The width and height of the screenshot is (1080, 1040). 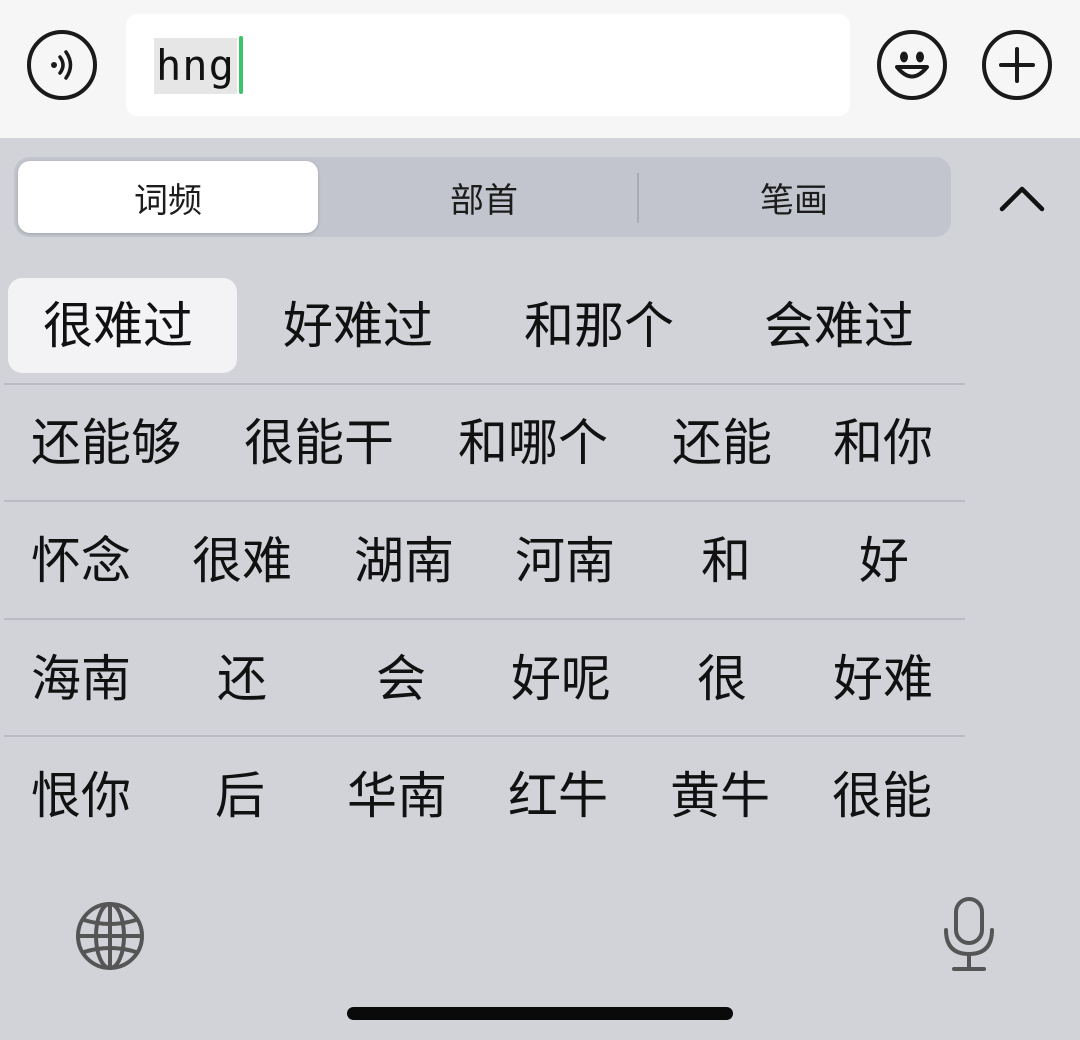 What do you see at coordinates (118, 326) in the screenshot?
I see `candidate: 很难过` at bounding box center [118, 326].